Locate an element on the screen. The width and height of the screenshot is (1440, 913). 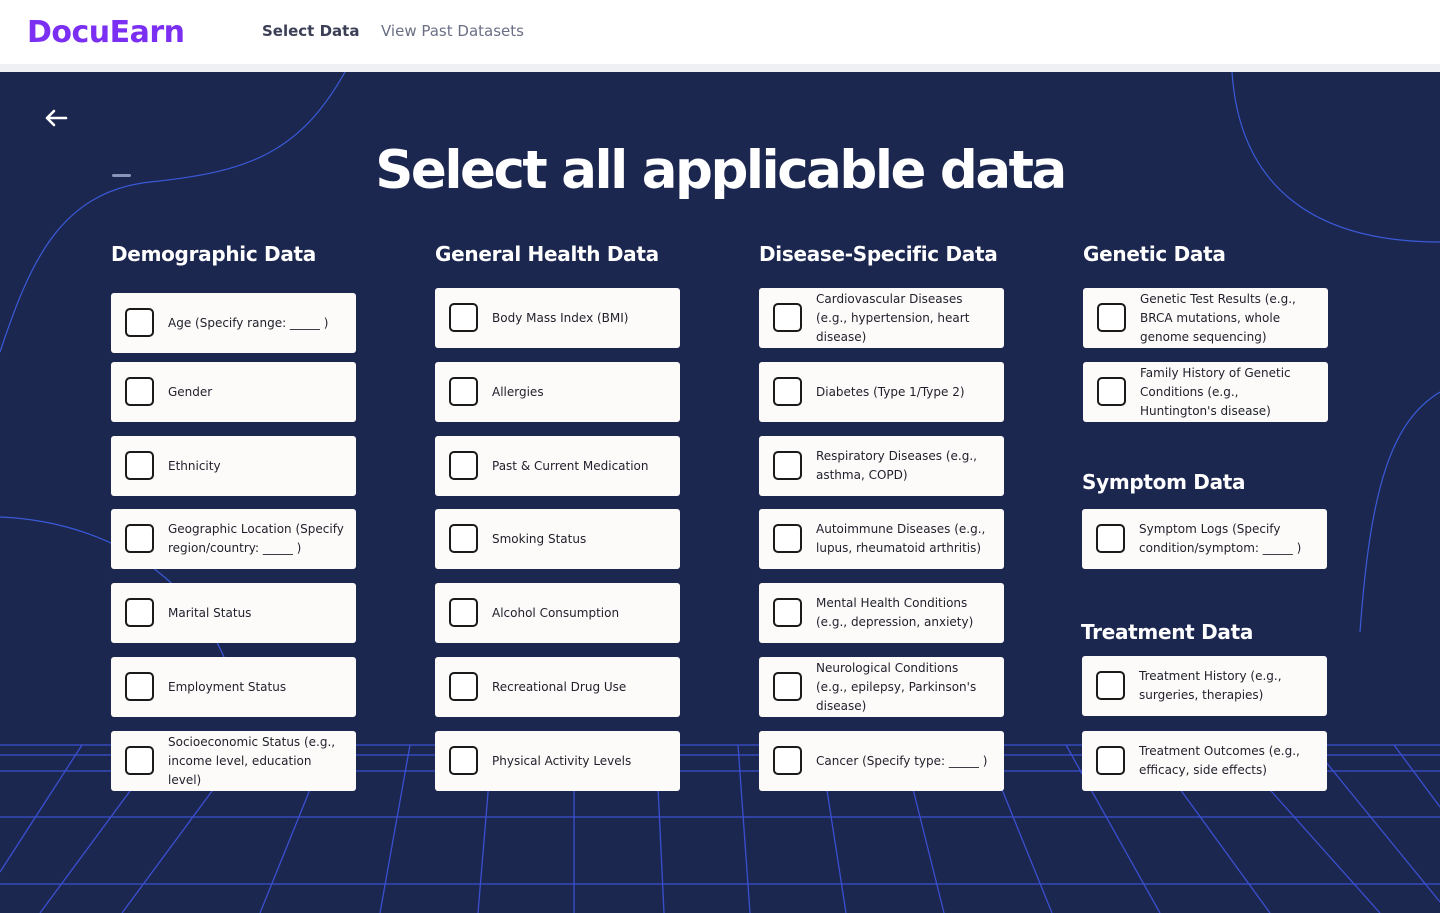
option-smoking-status: Smoking Status is located at coordinates (557, 539).